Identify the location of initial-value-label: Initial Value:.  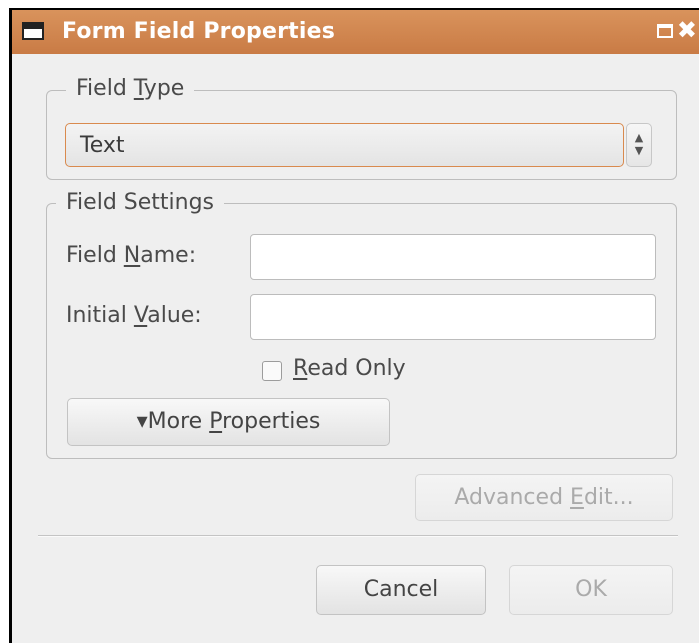
(134, 315).